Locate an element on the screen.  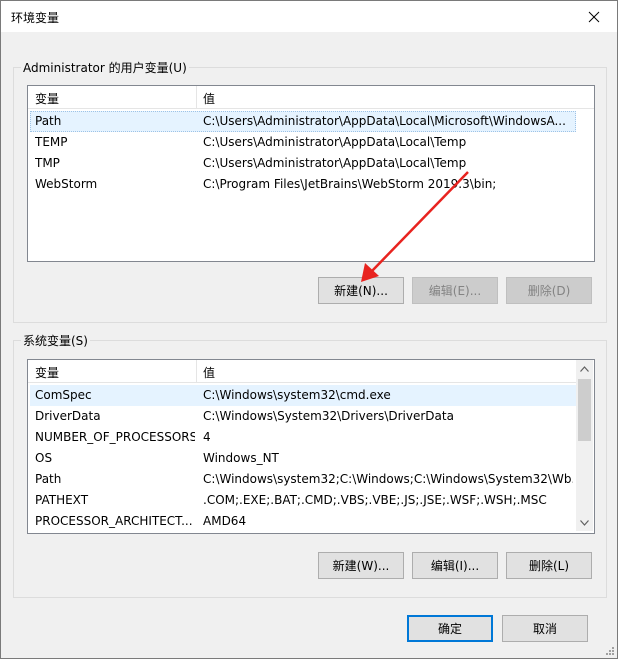
chevron-up-icon is located at coordinates (584, 368).